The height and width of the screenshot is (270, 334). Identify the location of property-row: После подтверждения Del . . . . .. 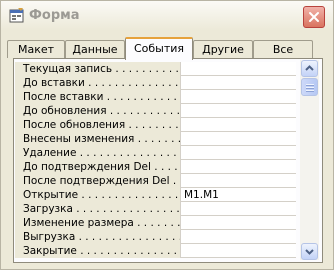
(155, 181).